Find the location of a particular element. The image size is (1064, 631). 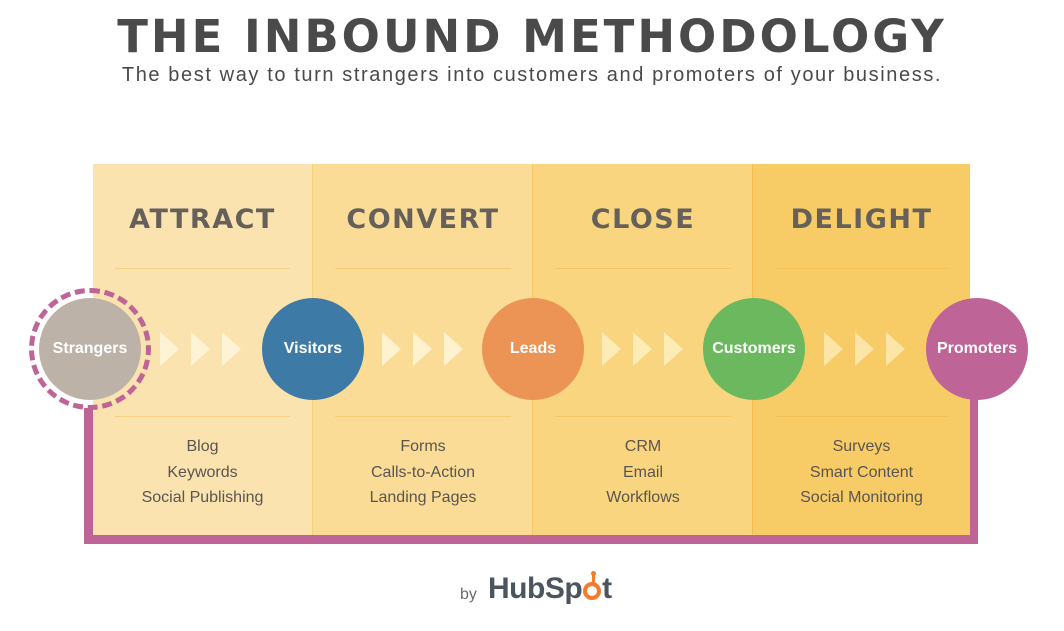

stage-label: DELIGHT is located at coordinates (861, 219).